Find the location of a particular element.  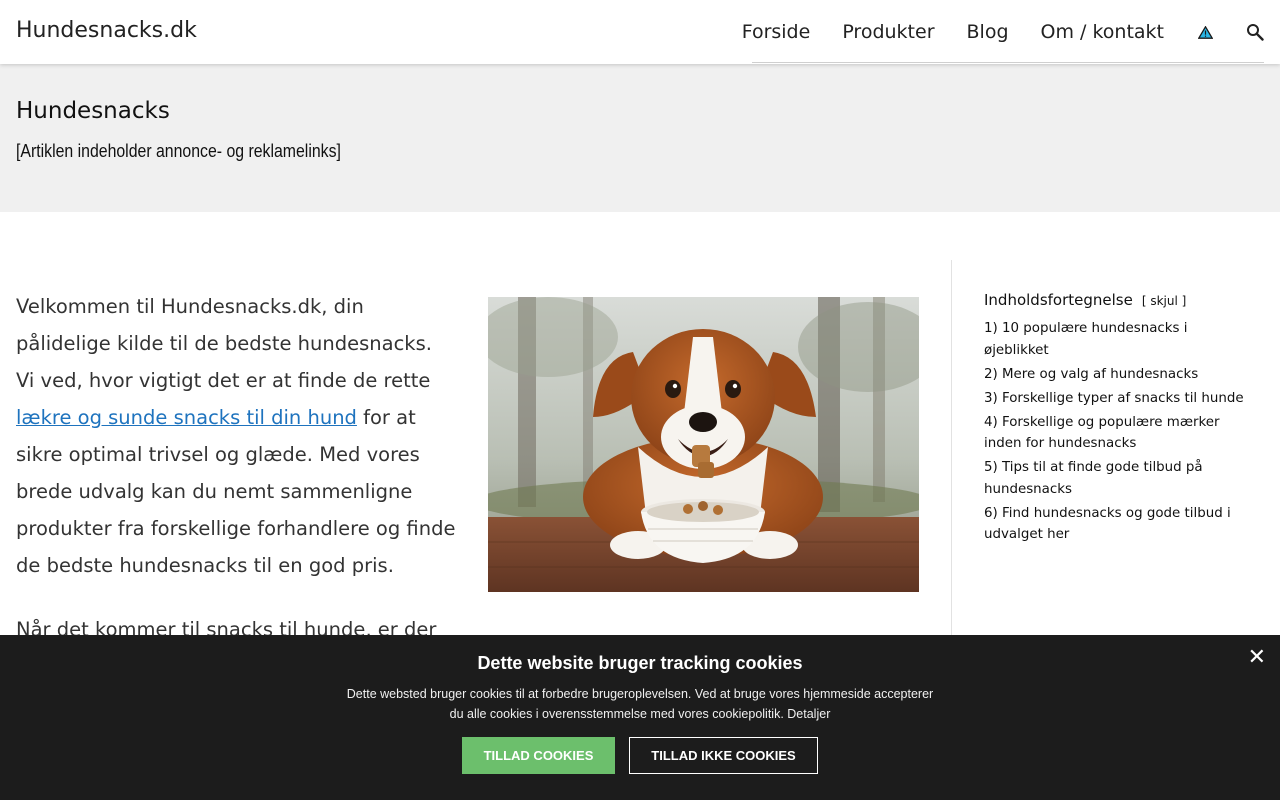

toc-item: 2) Mere og valg af hundesnacks is located at coordinates (1119, 375).